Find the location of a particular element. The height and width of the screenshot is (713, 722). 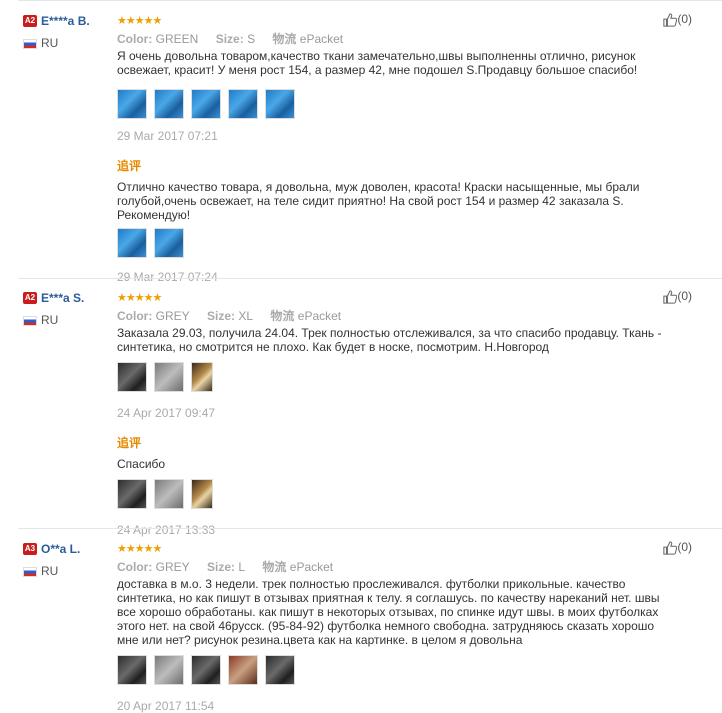

color-value: GREEN is located at coordinates (177, 39).